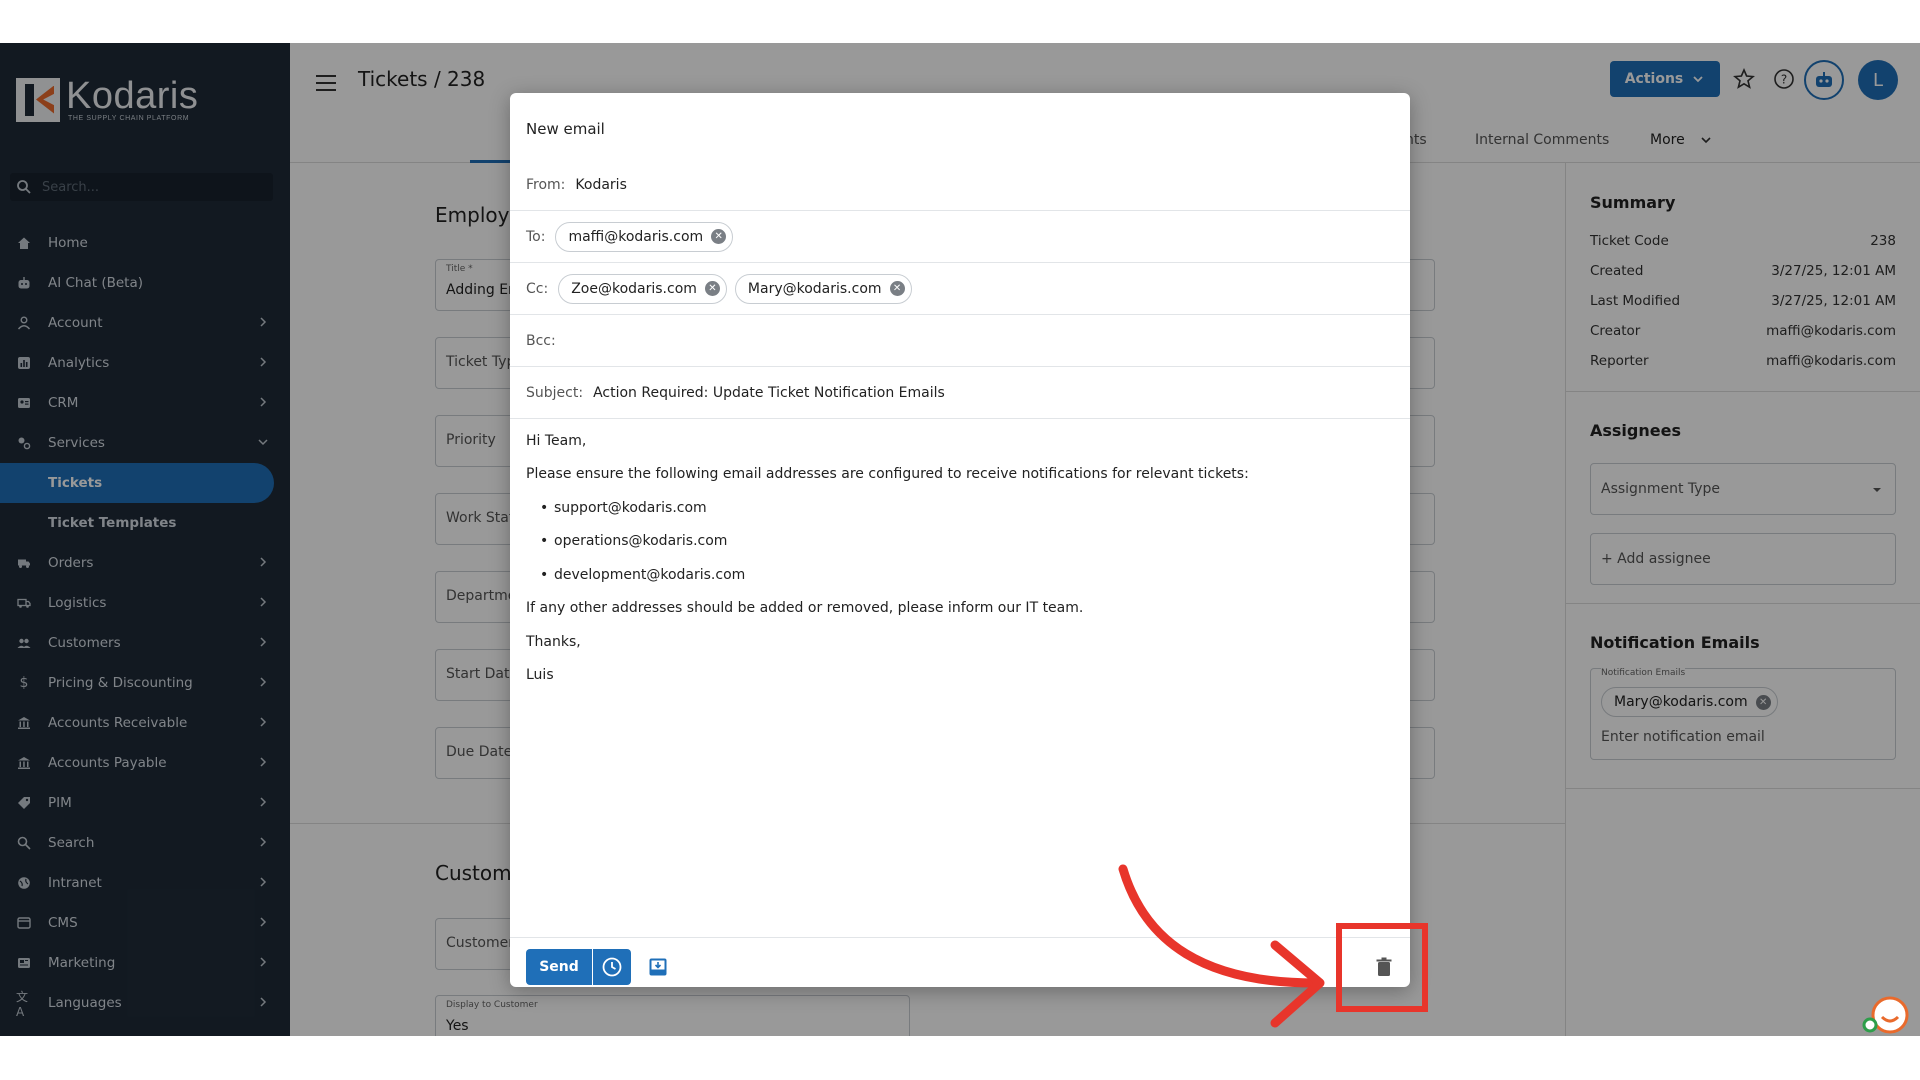 This screenshot has width=1920, height=1080. I want to click on insert-attachment-button, so click(658, 967).